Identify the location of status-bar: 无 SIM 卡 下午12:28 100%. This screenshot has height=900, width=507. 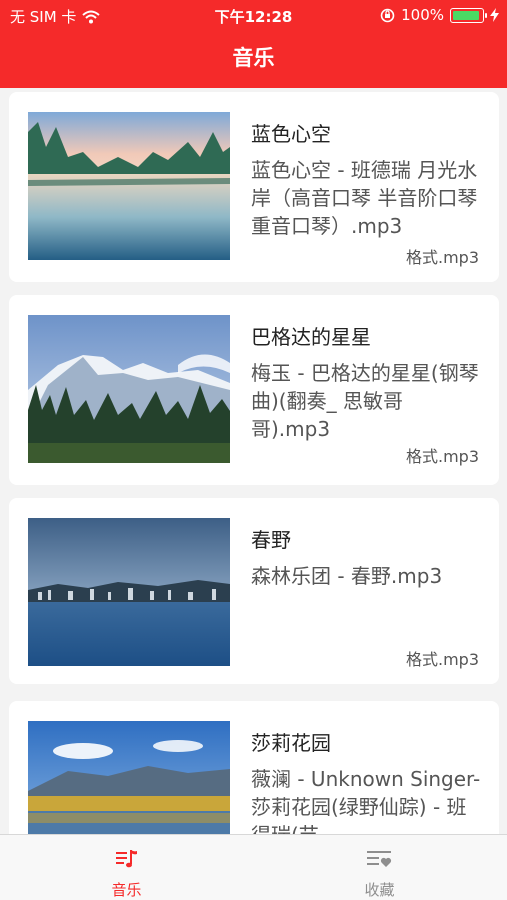
(253, 15).